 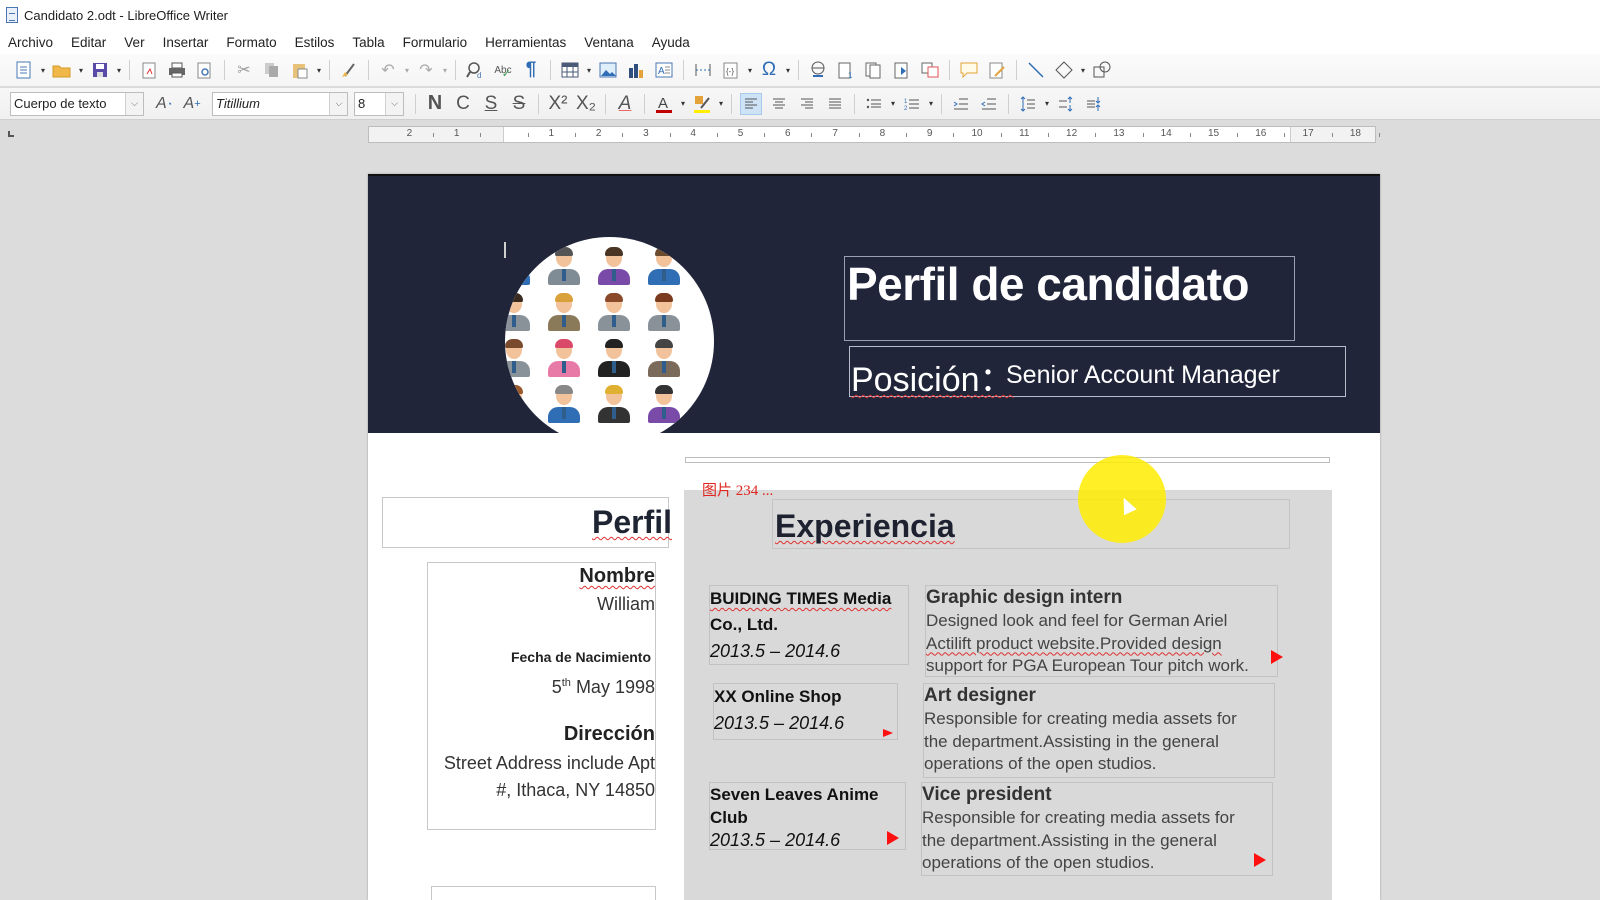 What do you see at coordinates (244, 70) in the screenshot?
I see `cut-icon: ✂` at bounding box center [244, 70].